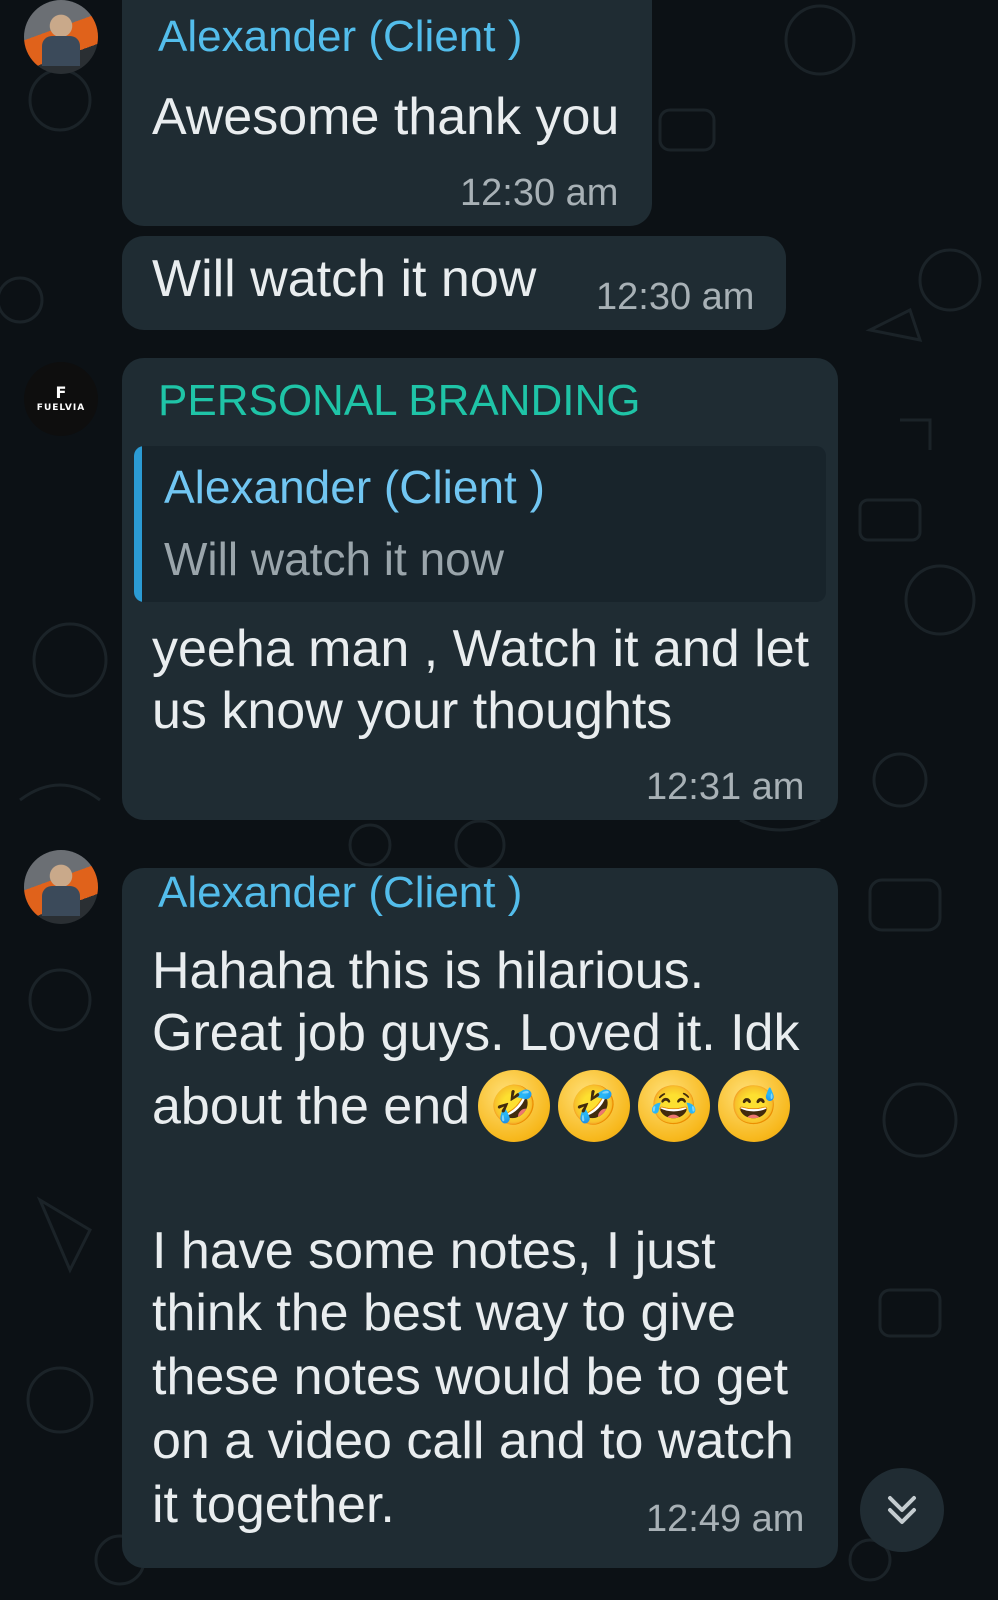  I want to click on grinning-squinting-sweat-icon: 😅, so click(754, 1106).